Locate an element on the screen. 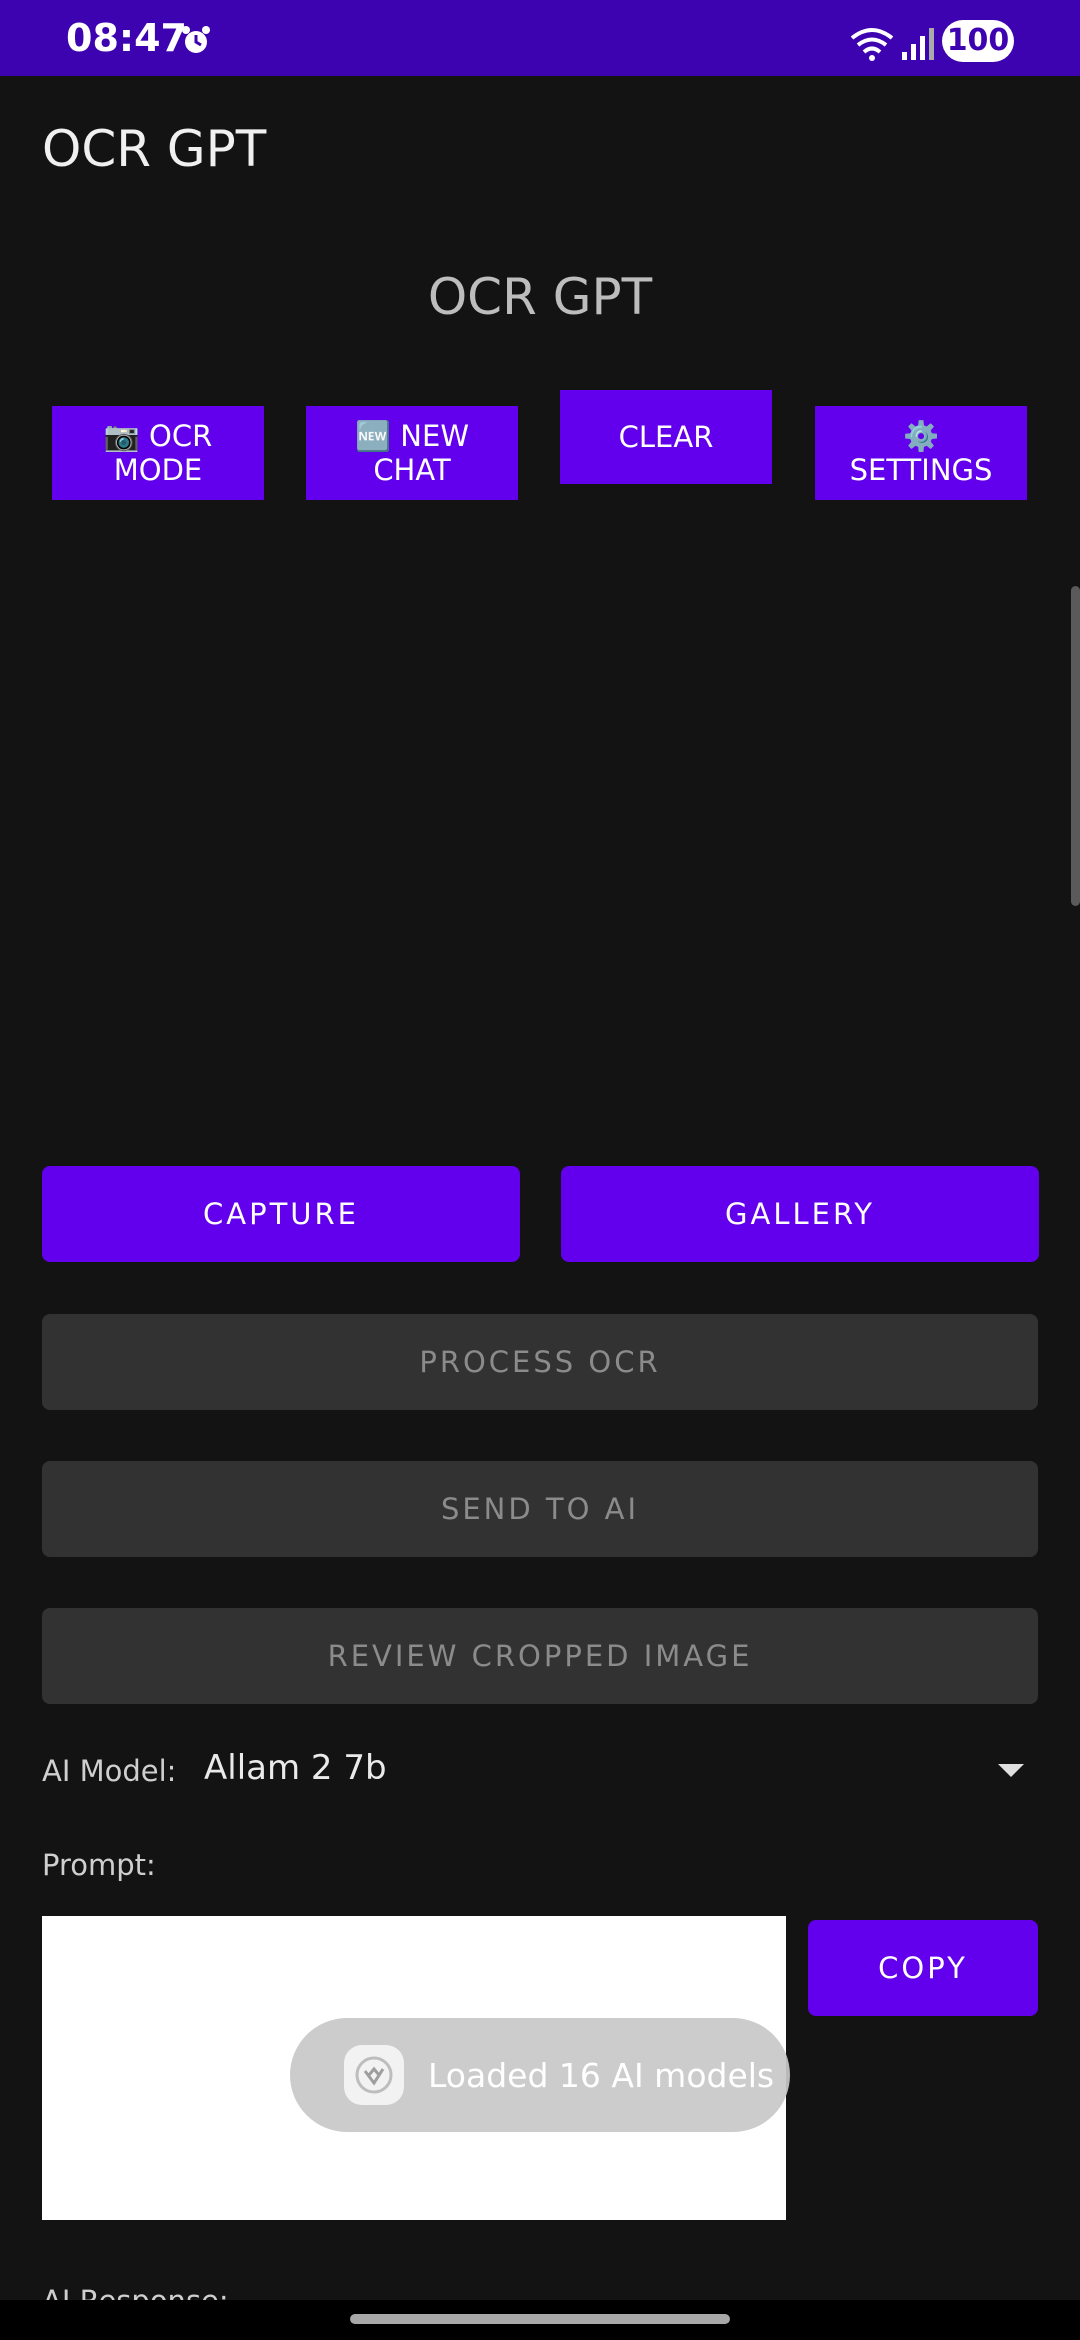 This screenshot has height=2340, width=1080. toast-message: Loaded 16 AI models is located at coordinates (540, 2075).